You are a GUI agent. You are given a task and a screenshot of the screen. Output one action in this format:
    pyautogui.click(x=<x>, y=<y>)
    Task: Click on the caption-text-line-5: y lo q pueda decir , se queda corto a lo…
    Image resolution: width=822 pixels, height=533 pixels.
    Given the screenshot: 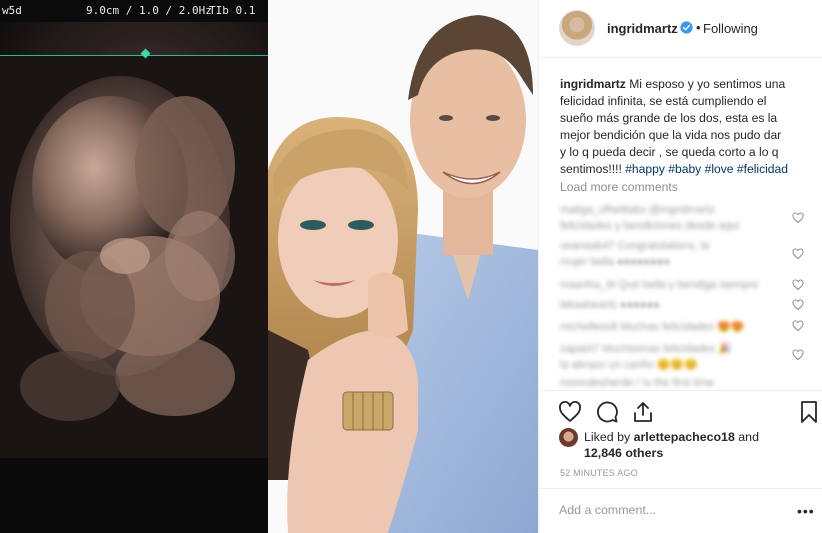 What is the action you would take?
    pyautogui.click(x=669, y=152)
    